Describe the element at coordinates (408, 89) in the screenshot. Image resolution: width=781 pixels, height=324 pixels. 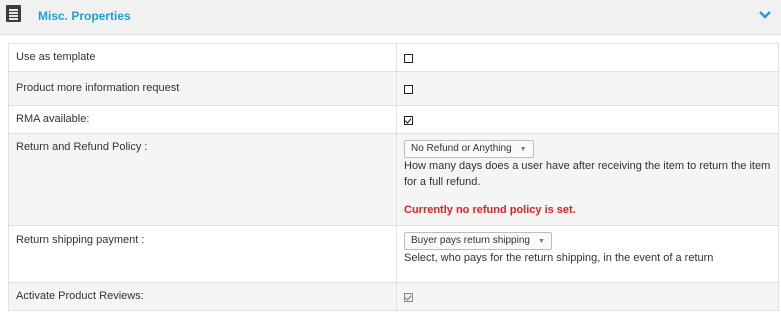
I see `more-info-request-checkbox` at that location.